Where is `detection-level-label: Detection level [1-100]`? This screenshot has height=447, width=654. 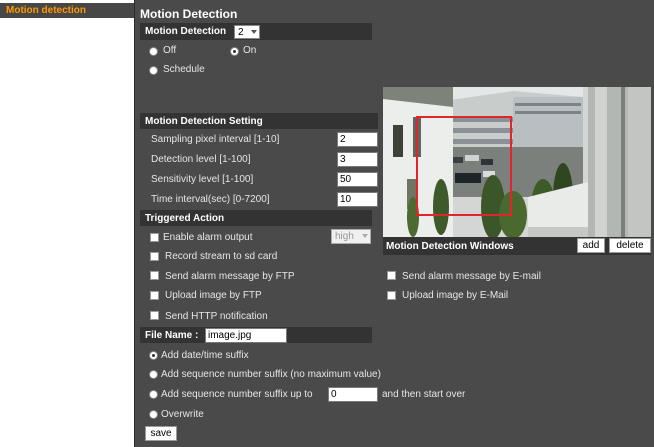 detection-level-label: Detection level [1-100] is located at coordinates (201, 159).